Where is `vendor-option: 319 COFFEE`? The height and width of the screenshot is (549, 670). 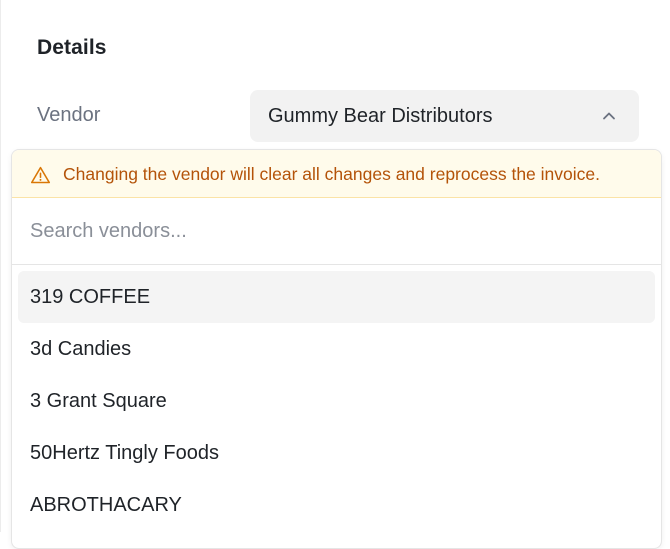
vendor-option: 319 COFFEE is located at coordinates (336, 297).